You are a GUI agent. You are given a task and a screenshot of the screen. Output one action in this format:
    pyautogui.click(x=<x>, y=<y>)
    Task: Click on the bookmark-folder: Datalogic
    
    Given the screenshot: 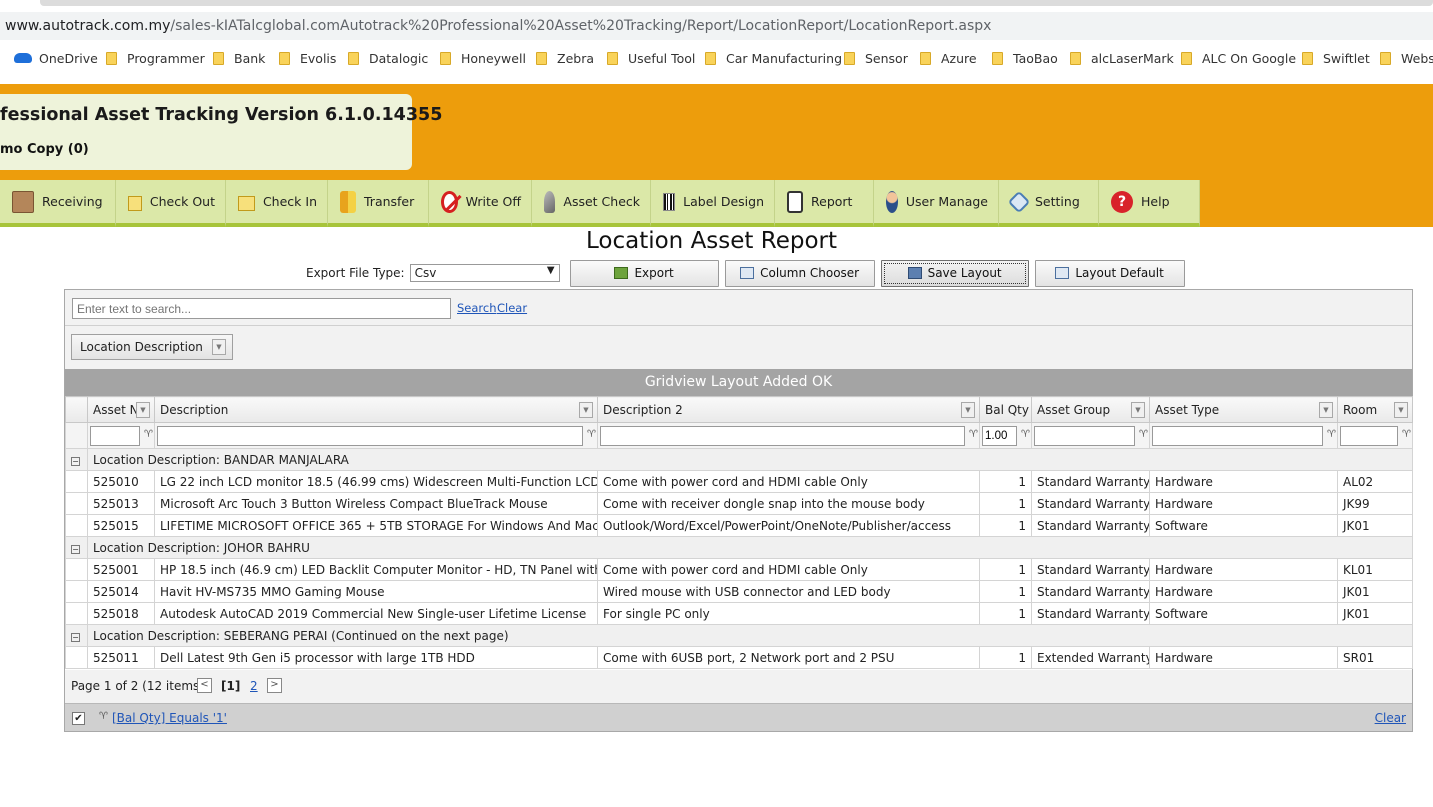 What is the action you would take?
    pyautogui.click(x=388, y=58)
    